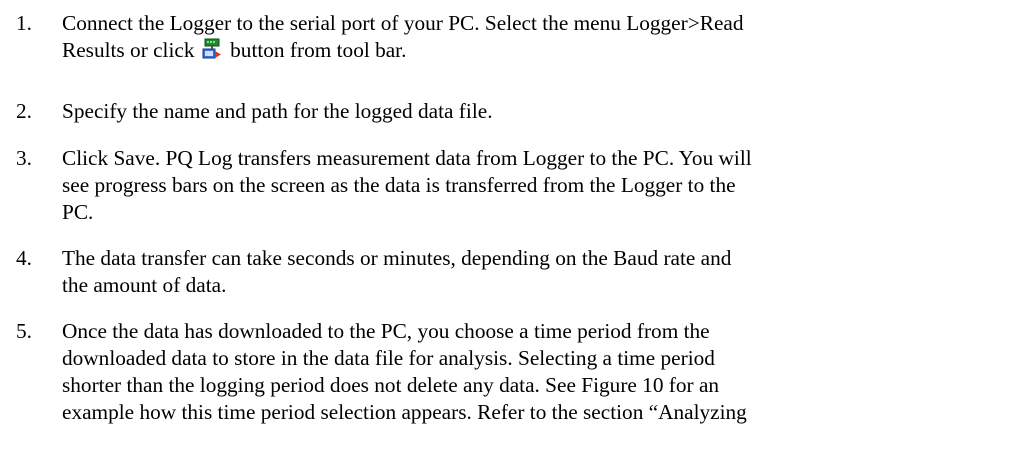  What do you see at coordinates (539, 50) in the screenshot?
I see `step-line-with-icon: Results or click button from tool bar.` at bounding box center [539, 50].